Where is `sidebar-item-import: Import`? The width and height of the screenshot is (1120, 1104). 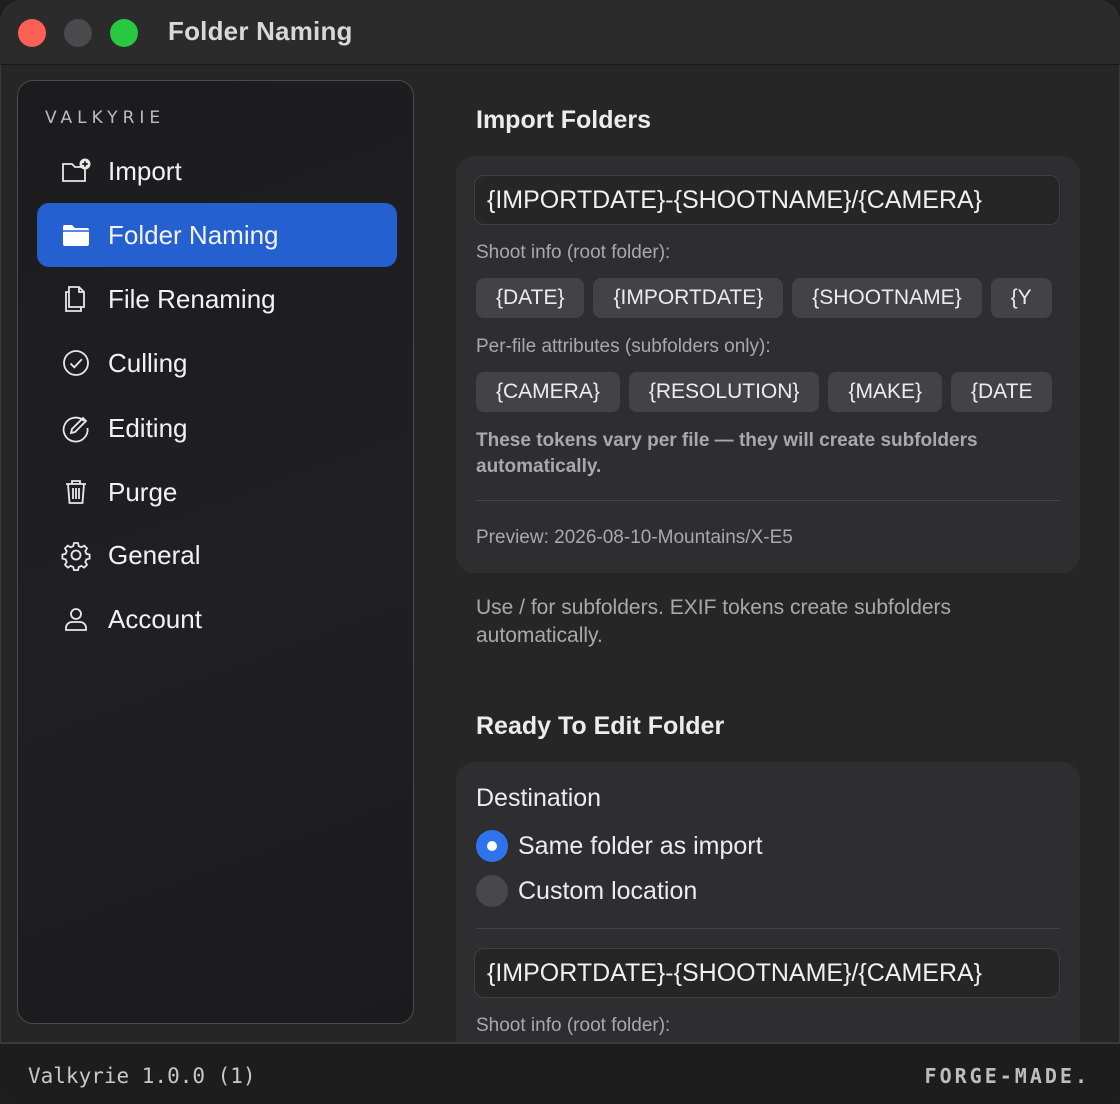 sidebar-item-import: Import is located at coordinates (217, 171).